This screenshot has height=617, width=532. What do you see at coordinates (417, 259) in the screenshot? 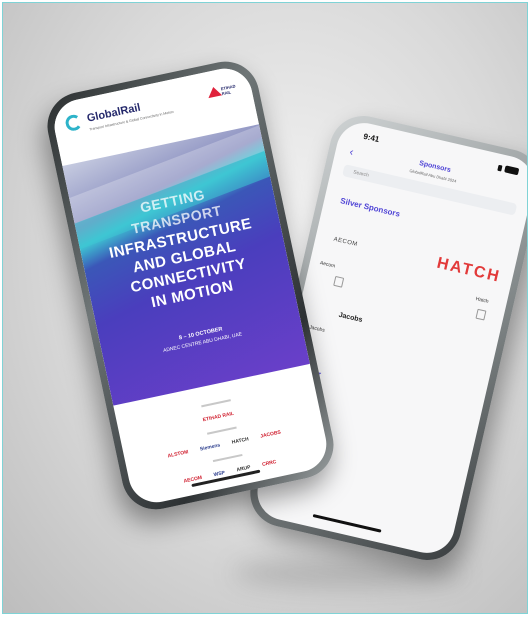
I see `sponsor-logo-row: AECOM HATCH` at bounding box center [417, 259].